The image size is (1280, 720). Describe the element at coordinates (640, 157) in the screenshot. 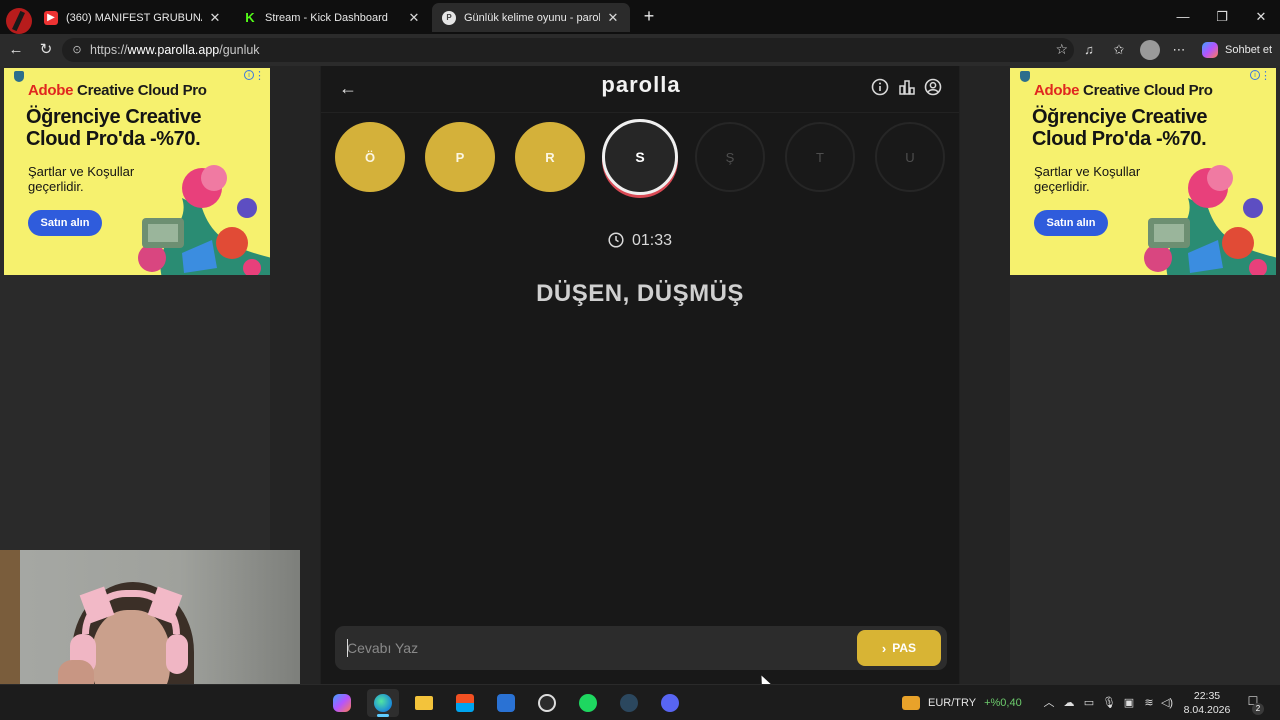

I see `letter-circle-current: S` at that location.